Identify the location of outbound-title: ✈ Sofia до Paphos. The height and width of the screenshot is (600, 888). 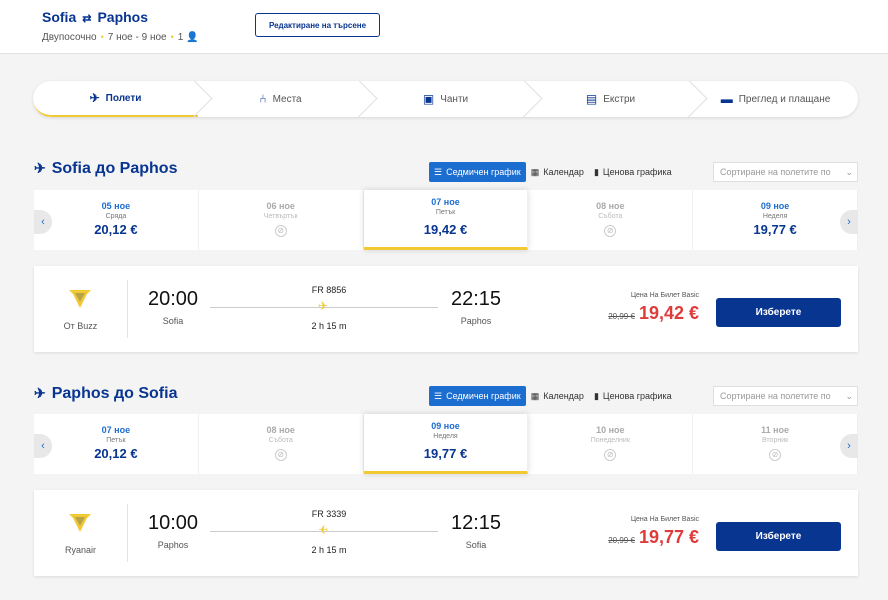
(105, 169).